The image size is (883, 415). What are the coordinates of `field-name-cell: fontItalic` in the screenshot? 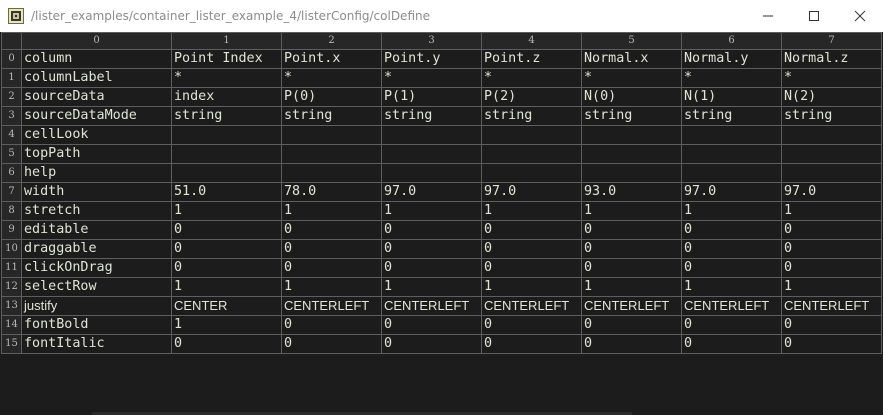 It's located at (96, 344).